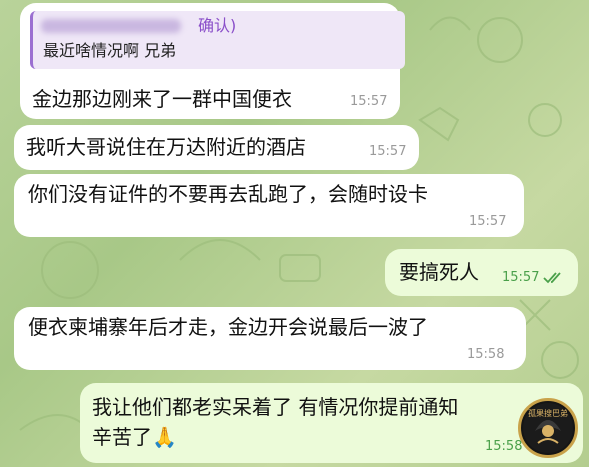 The image size is (589, 467). I want to click on blurred-sender-name, so click(111, 26).